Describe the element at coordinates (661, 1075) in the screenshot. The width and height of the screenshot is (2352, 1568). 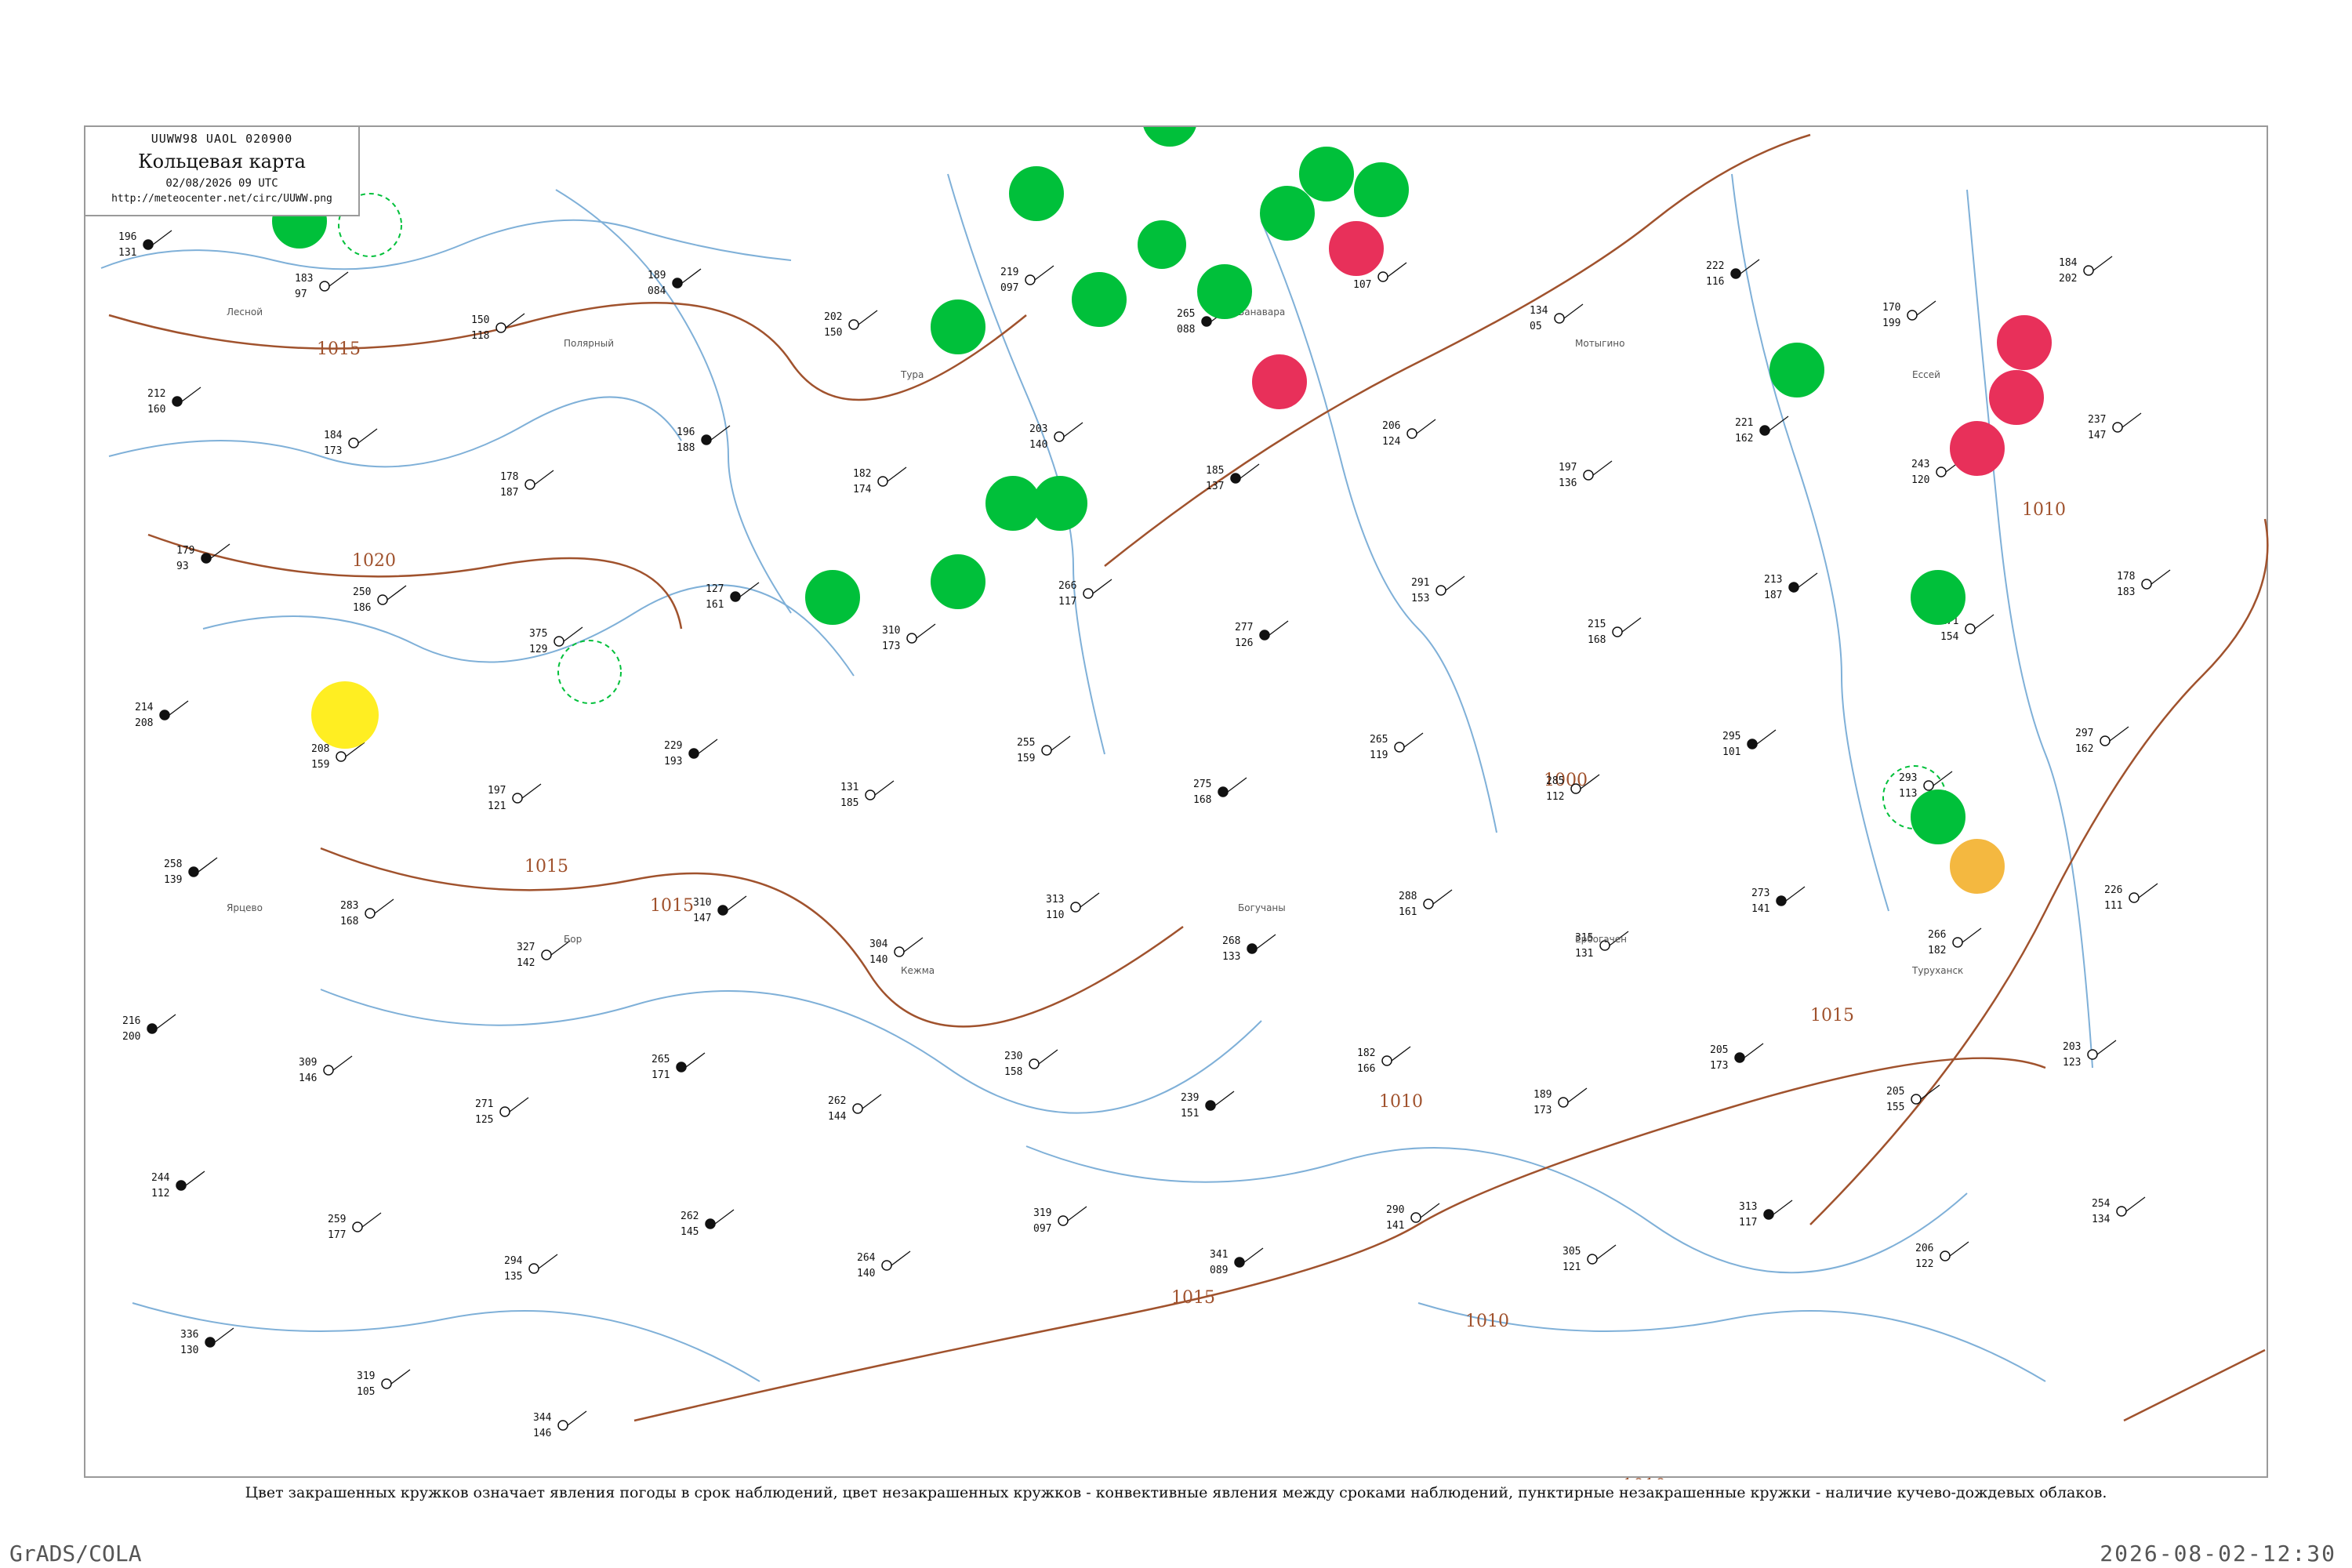
I see `station-value-bottom: 171` at that location.